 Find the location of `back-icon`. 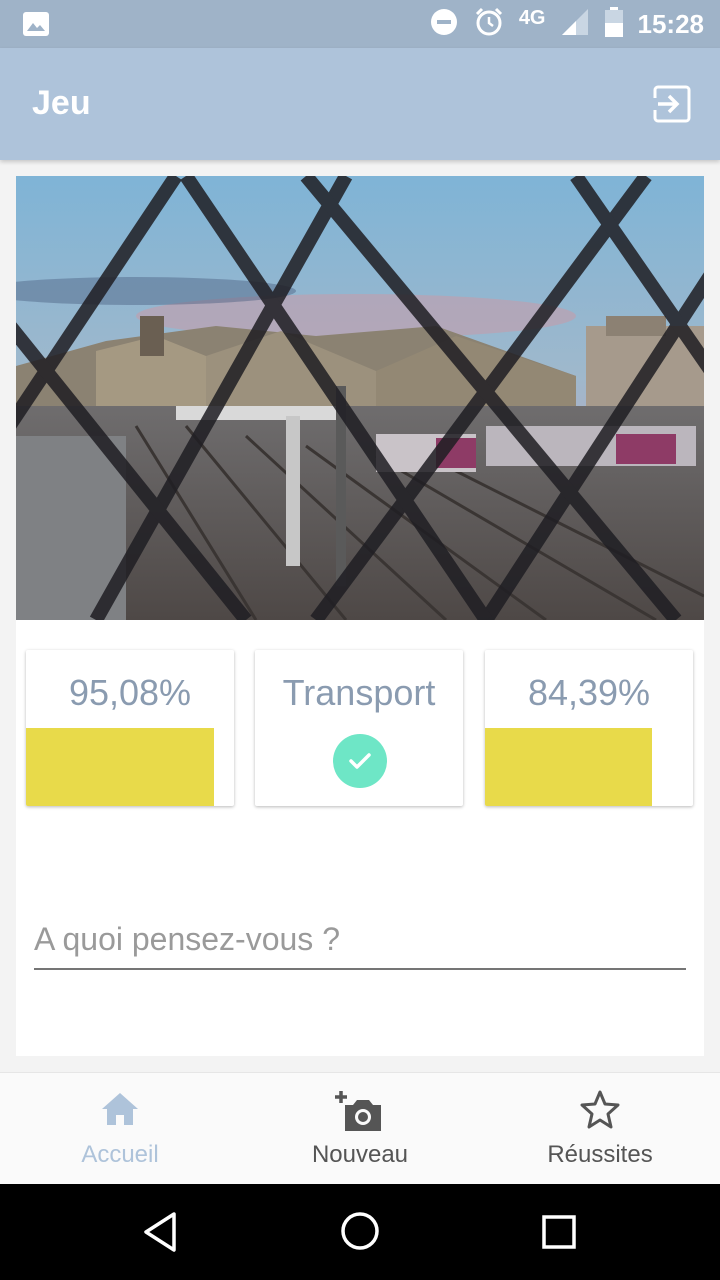

back-icon is located at coordinates (160, 1234).